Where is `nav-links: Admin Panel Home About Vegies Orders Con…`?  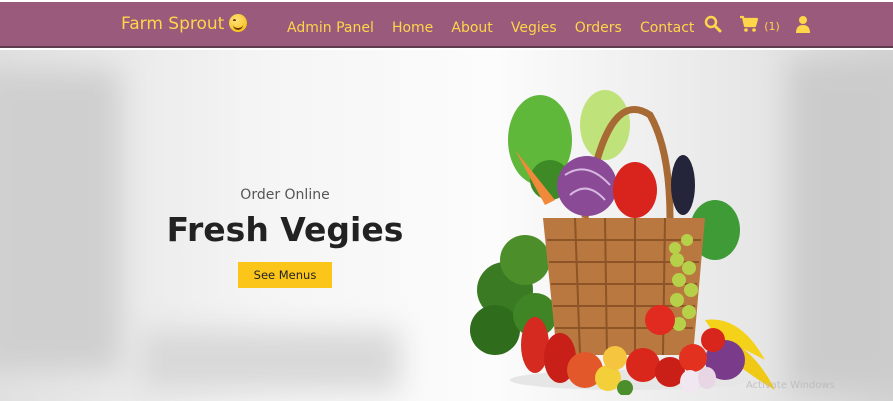 nav-links: Admin Panel Home About Vegies Orders Con… is located at coordinates (497, 26).